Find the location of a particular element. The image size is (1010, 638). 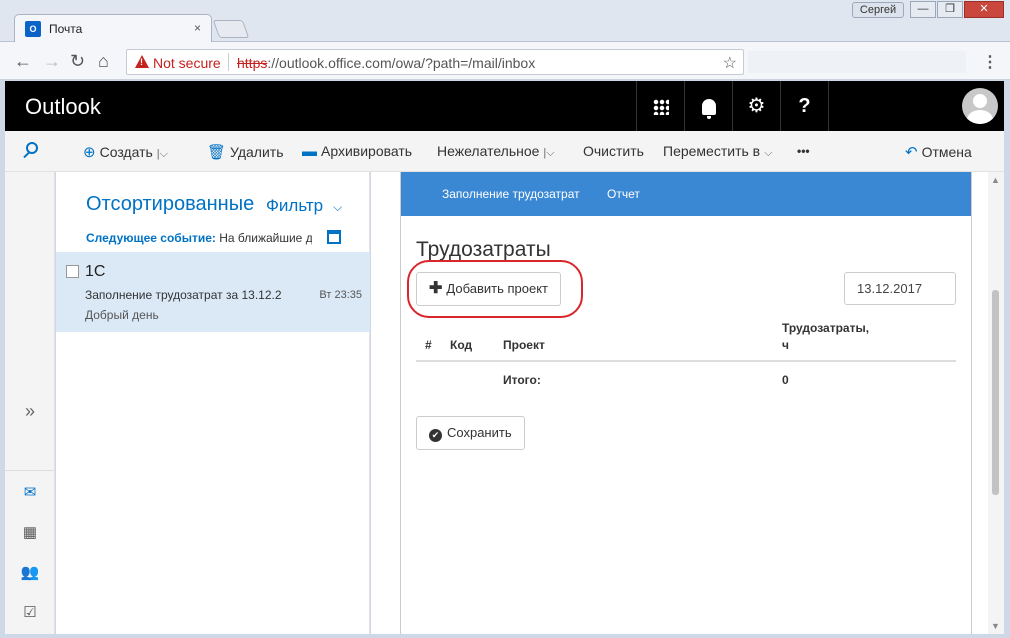

calendar-icon is located at coordinates (334, 237).